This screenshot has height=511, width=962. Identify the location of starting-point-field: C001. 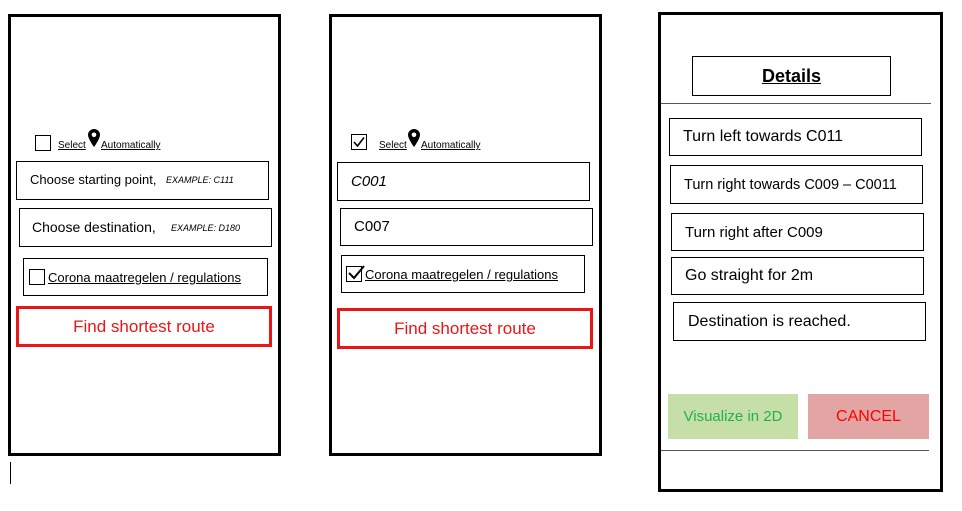
(463, 181).